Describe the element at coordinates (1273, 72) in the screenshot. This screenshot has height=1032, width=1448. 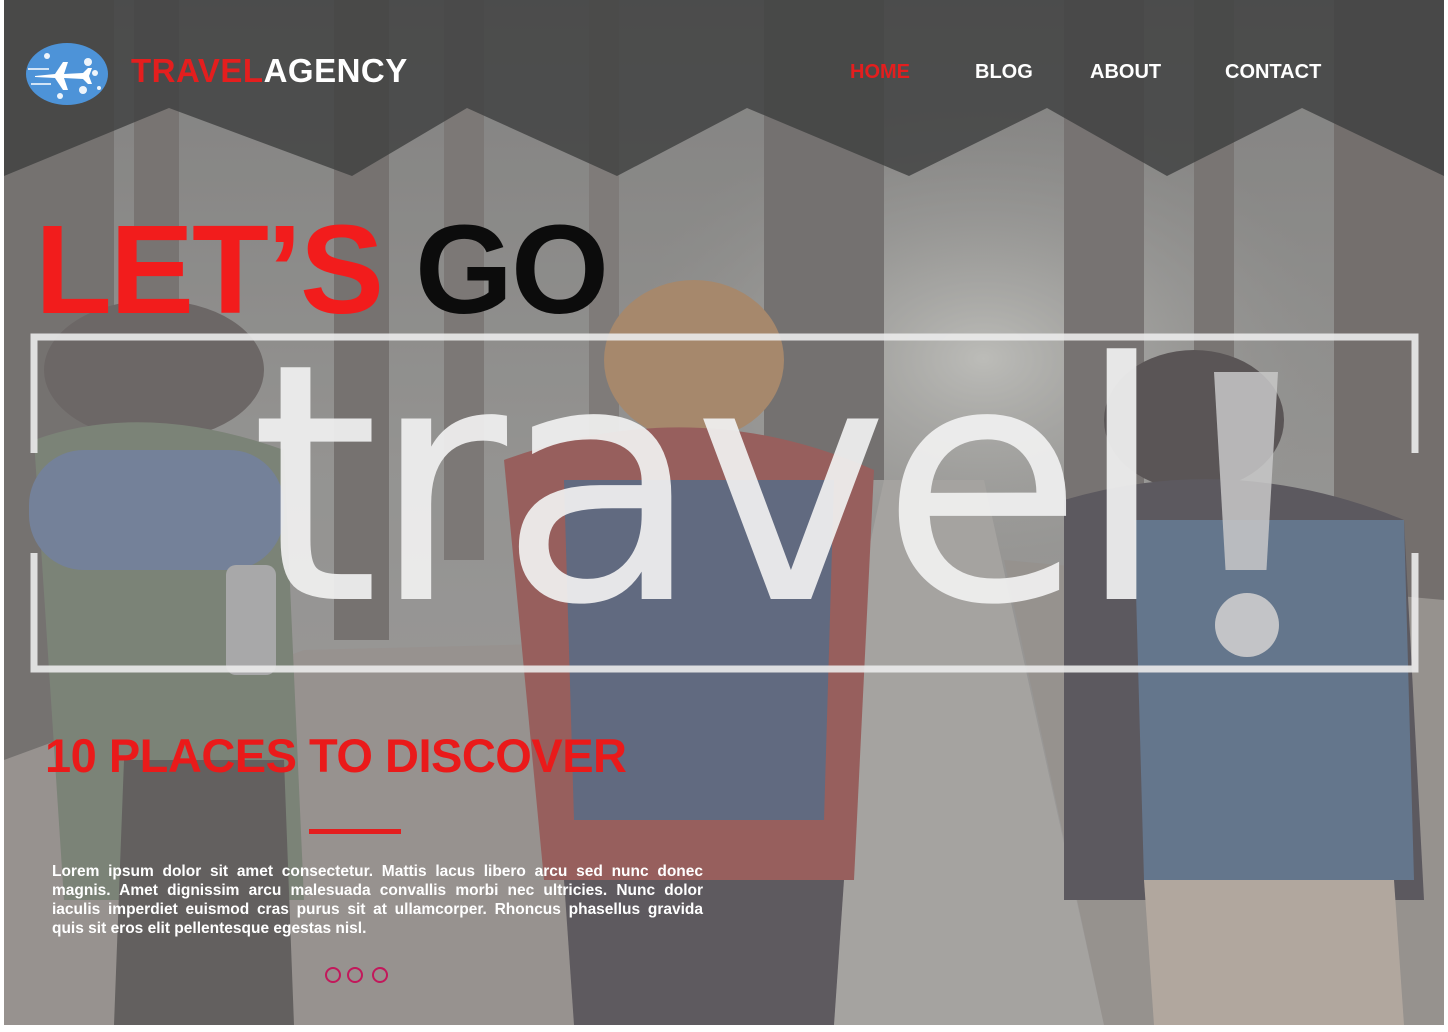
I see `nav-contact: CONTACT` at that location.